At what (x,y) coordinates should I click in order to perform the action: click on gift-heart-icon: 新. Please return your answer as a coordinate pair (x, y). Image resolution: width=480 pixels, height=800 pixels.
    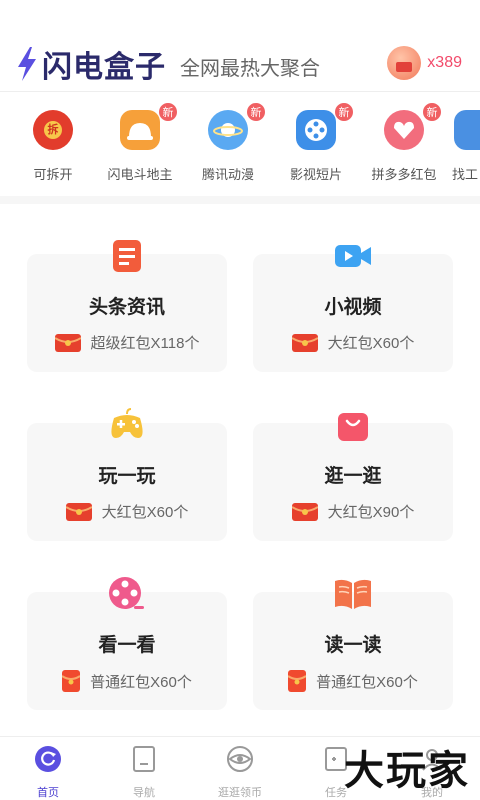
    Looking at the image, I should click on (413, 126).